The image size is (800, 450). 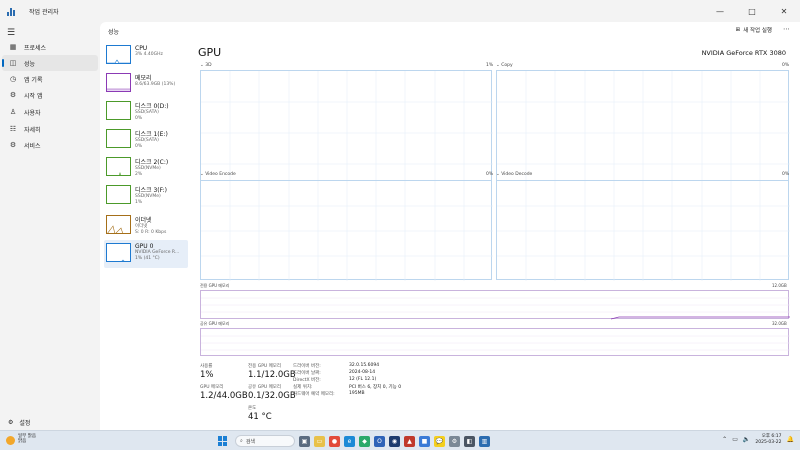 I want to click on gpu-memory-value: 1.2/44.0GB, so click(x=224, y=396).